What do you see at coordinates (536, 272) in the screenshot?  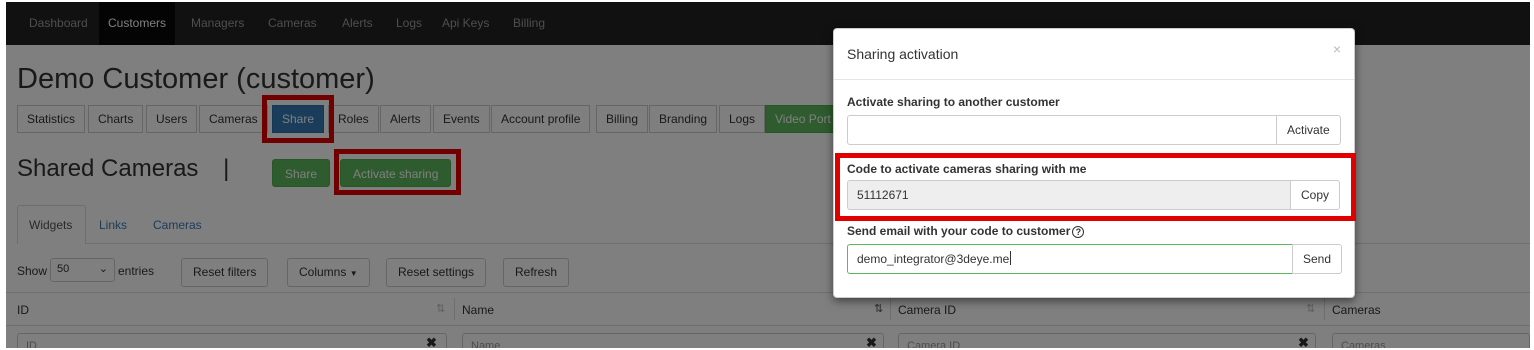 I see `refresh-button: Refresh` at bounding box center [536, 272].